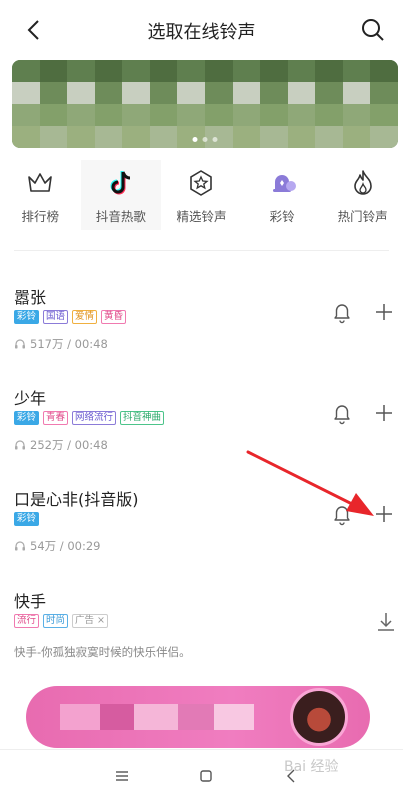 This screenshot has height=801, width=403. I want to click on song-title: 口是心非(抖音版), so click(76, 499).